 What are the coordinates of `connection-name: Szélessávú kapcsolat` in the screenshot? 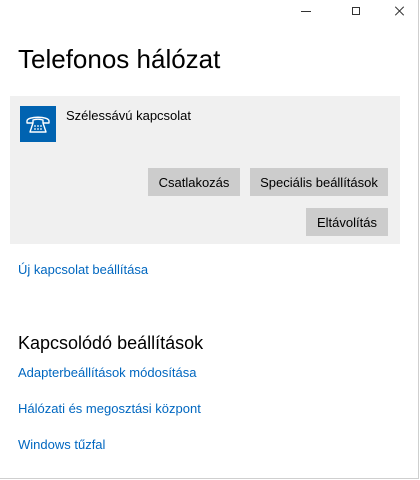 It's located at (129, 115).